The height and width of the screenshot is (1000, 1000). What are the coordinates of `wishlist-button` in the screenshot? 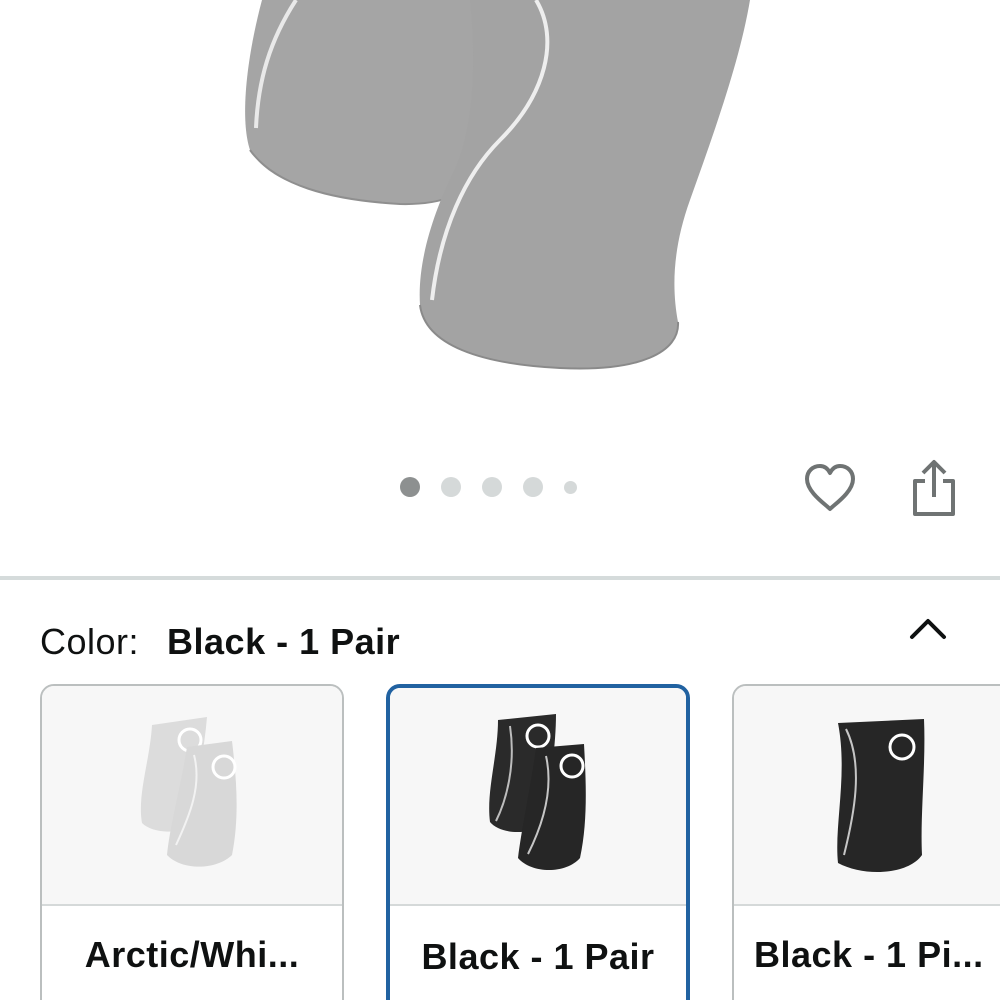 It's located at (830, 488).